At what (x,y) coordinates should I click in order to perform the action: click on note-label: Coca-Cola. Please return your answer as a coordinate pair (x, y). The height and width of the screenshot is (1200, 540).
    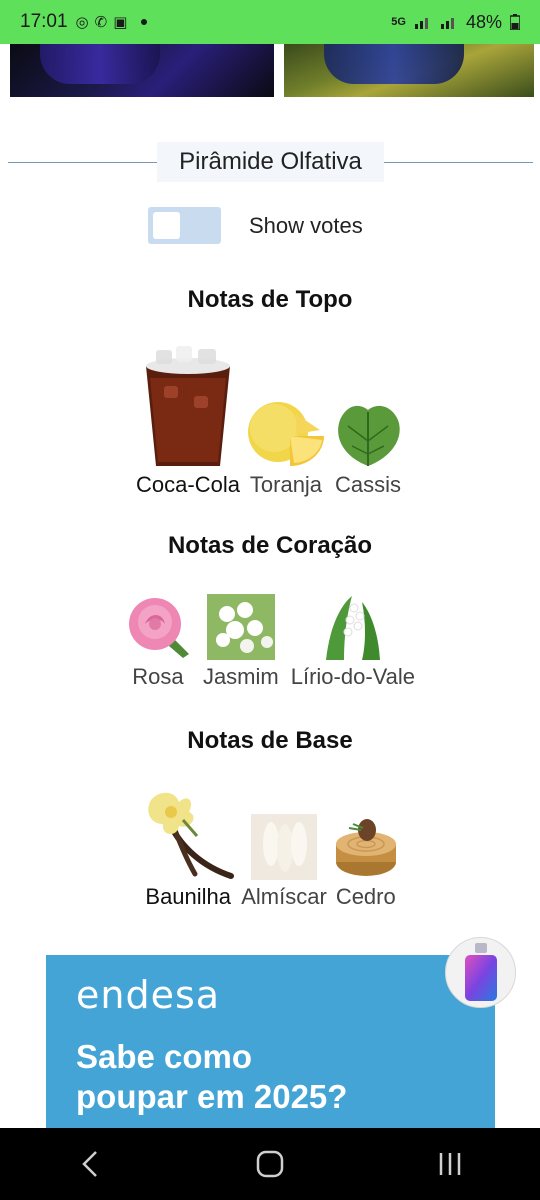
    Looking at the image, I should click on (188, 484).